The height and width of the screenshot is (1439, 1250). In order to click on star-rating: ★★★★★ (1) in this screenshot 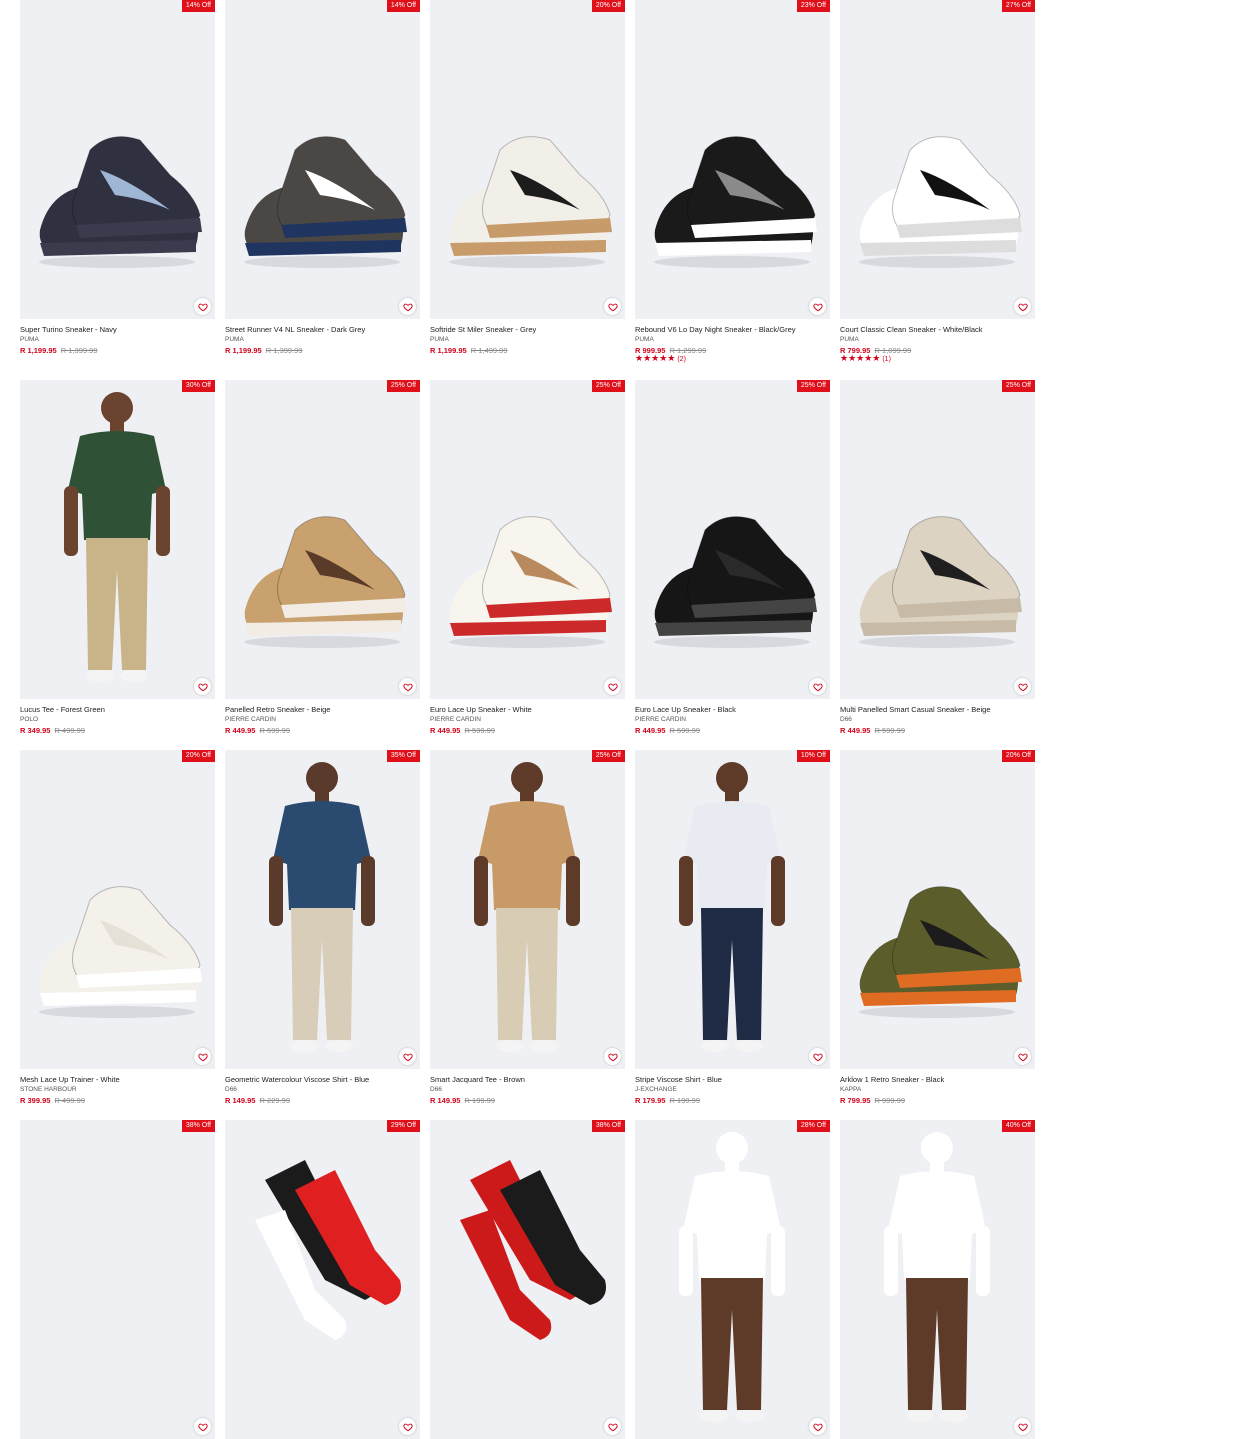, I will do `click(865, 358)`.